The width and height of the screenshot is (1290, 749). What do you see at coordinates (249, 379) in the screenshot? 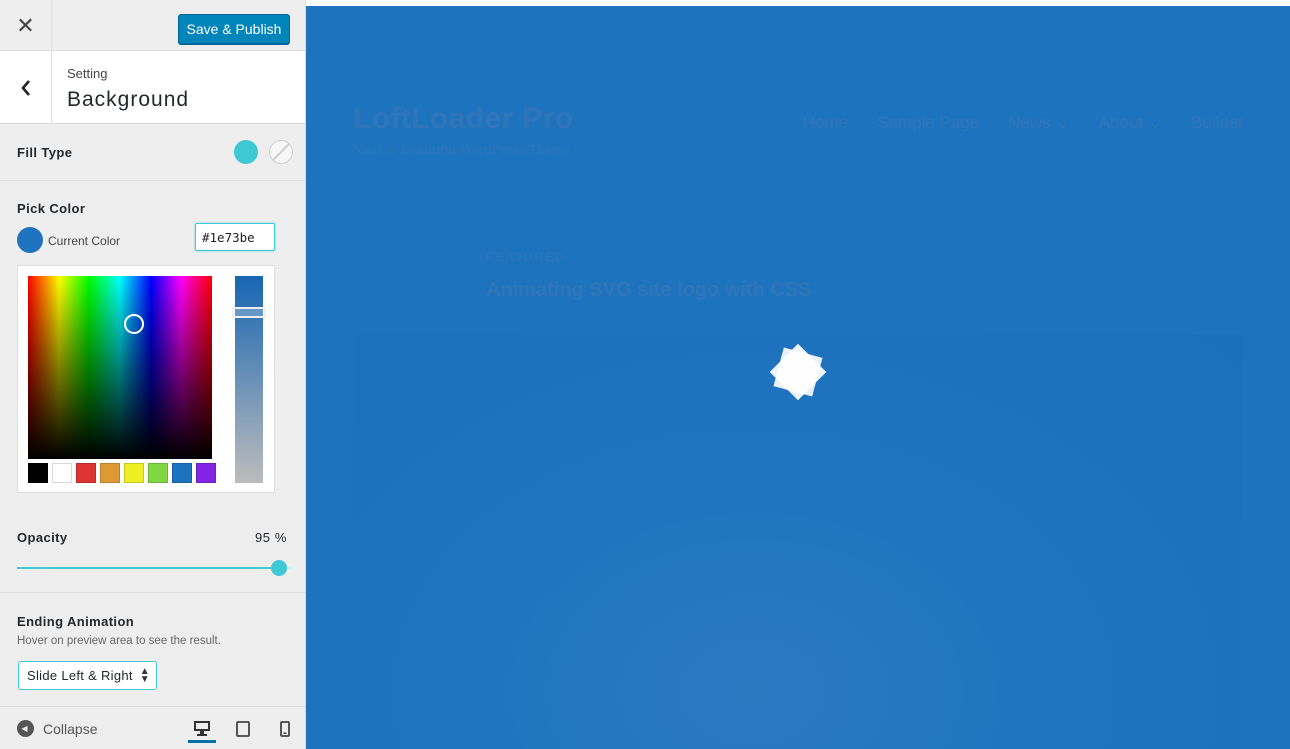
I see `shade-slider` at bounding box center [249, 379].